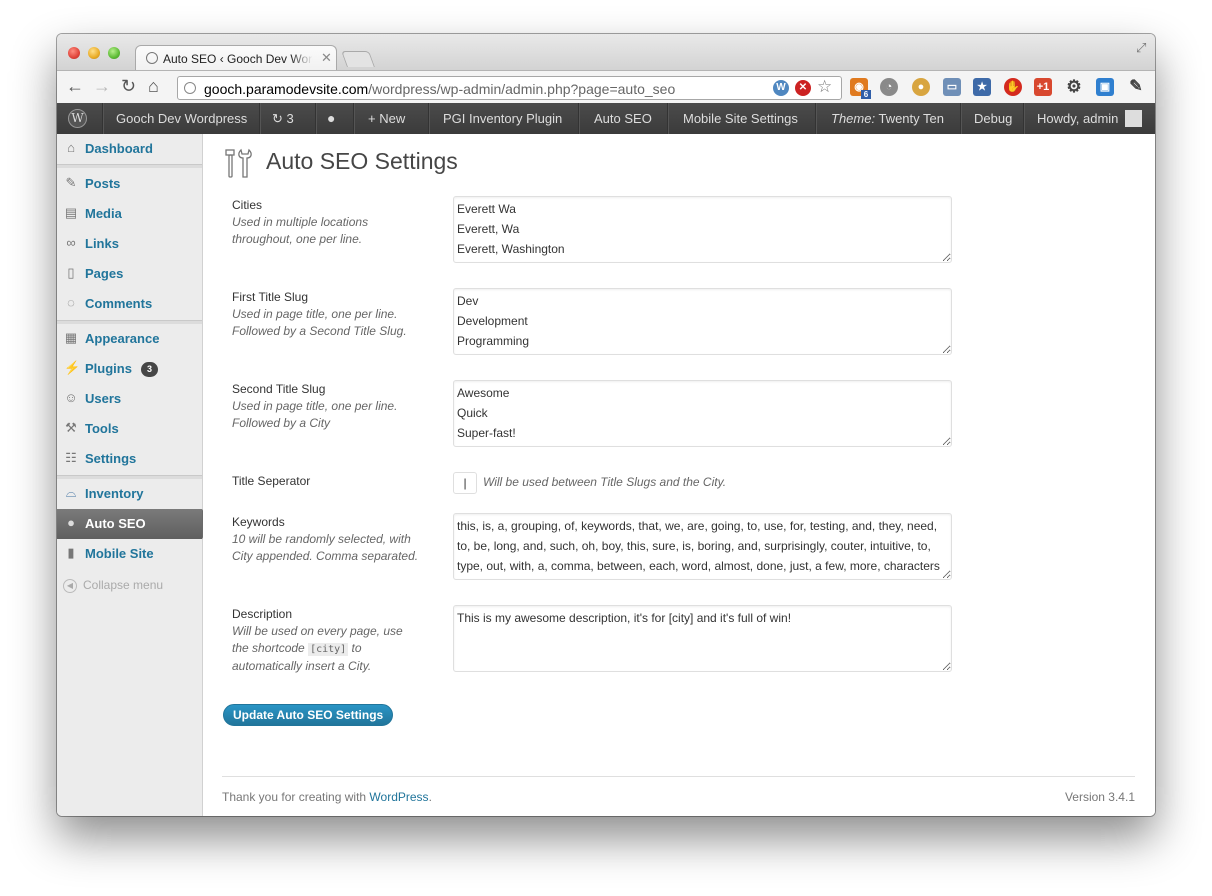 The width and height of the screenshot is (1212, 896). I want to click on wrench-icon: ✎, so click(1136, 87).